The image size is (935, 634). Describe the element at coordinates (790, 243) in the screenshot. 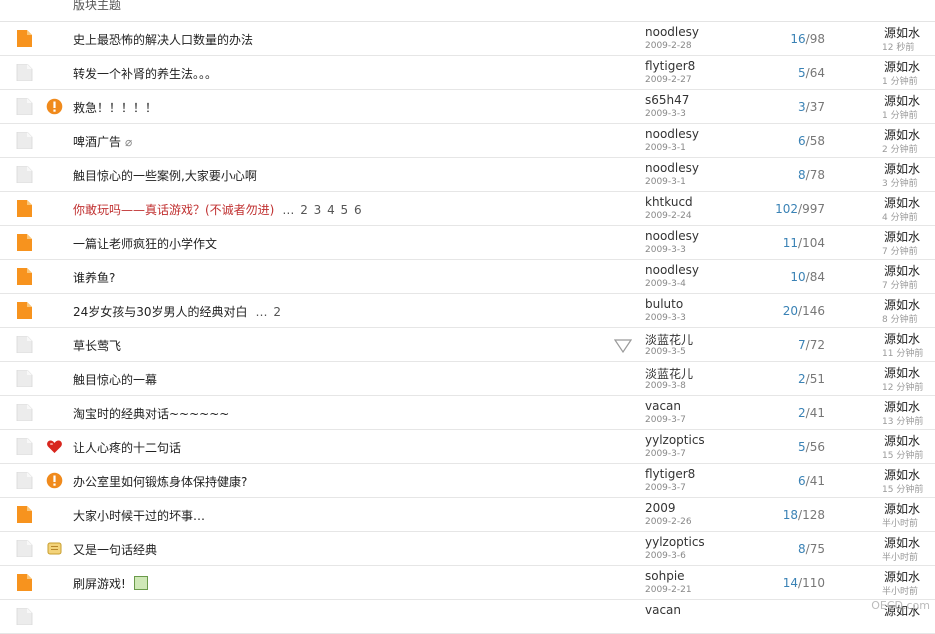

I see `reply-count: 11` at that location.